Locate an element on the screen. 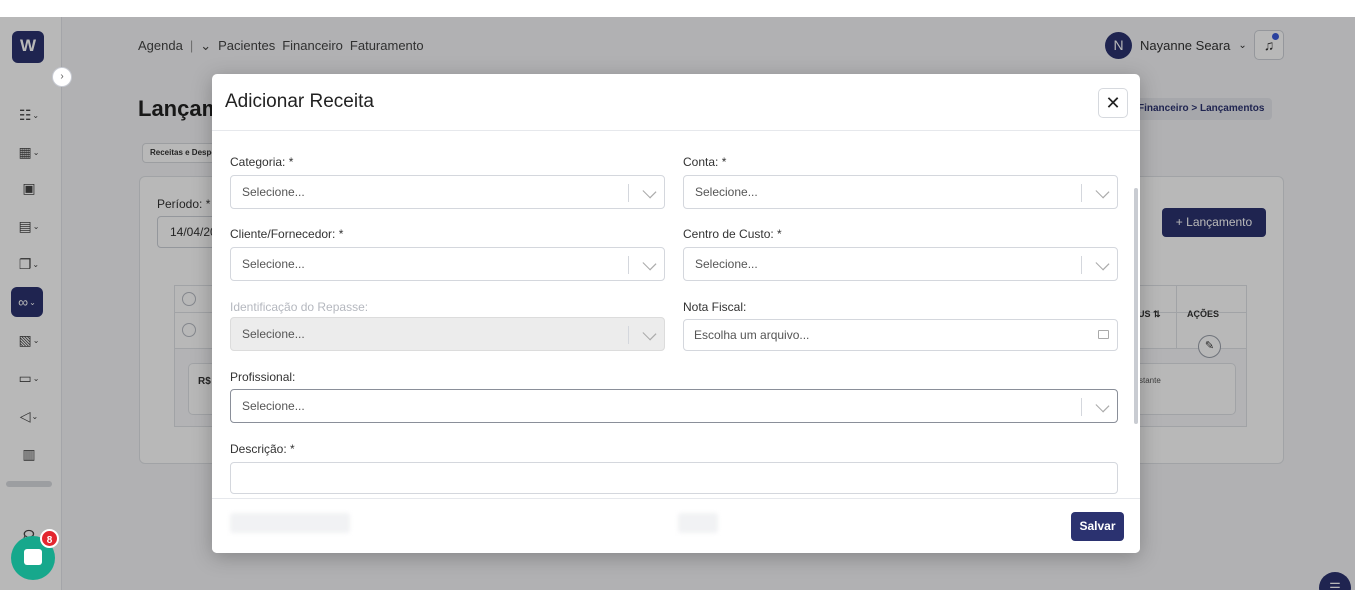 The width and height of the screenshot is (1355, 590). close-icon: ✕ is located at coordinates (1113, 103).